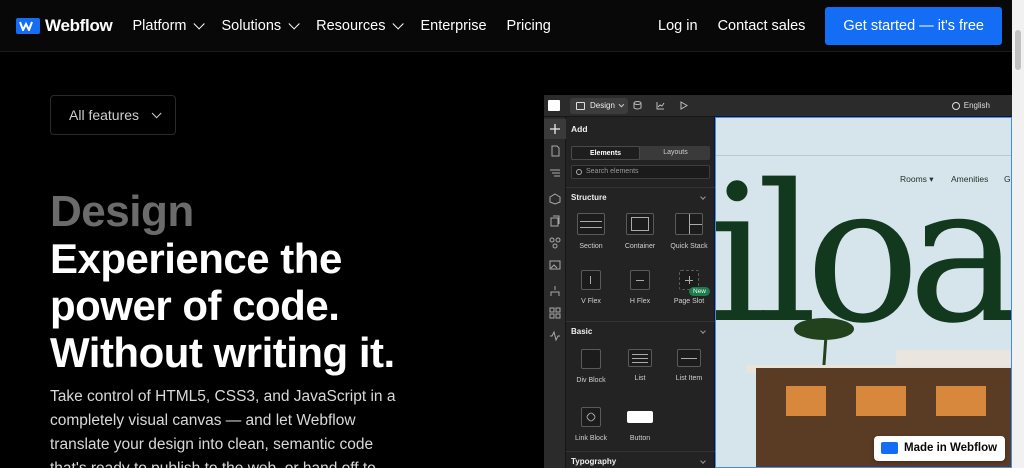 The image size is (1024, 468). What do you see at coordinates (683, 105) in the screenshot?
I see `play-icon` at bounding box center [683, 105].